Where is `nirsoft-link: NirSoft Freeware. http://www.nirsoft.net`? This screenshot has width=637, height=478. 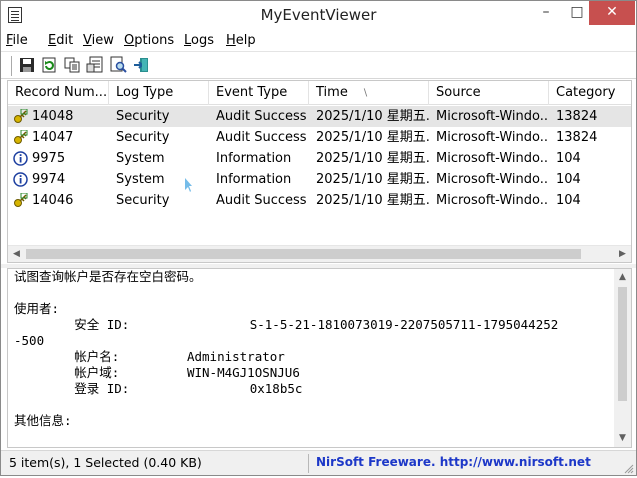
nirsoft-link: NirSoft Freeware. http://www.nirsoft.net is located at coordinates (453, 462).